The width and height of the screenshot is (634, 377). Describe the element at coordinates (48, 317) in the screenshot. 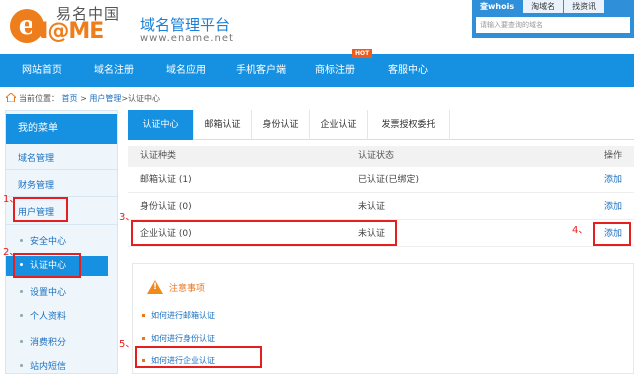

I see `sidebar-sub-label: 个人资料` at that location.